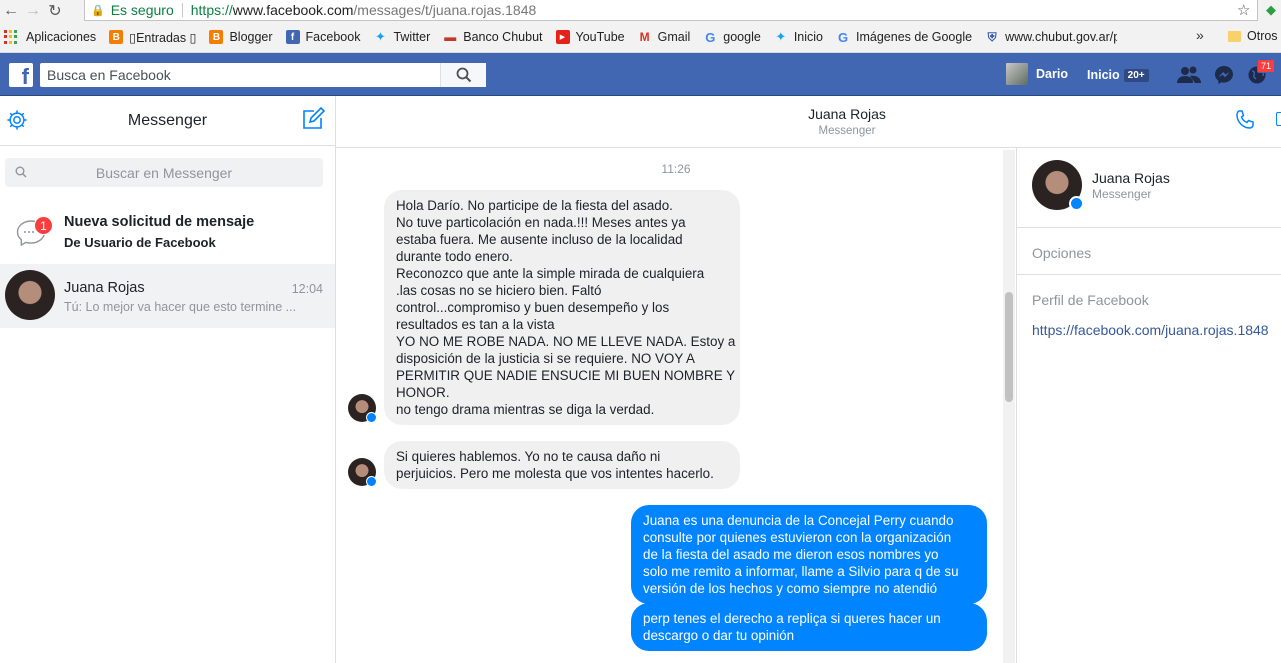  I want to click on search-button, so click(463, 75).